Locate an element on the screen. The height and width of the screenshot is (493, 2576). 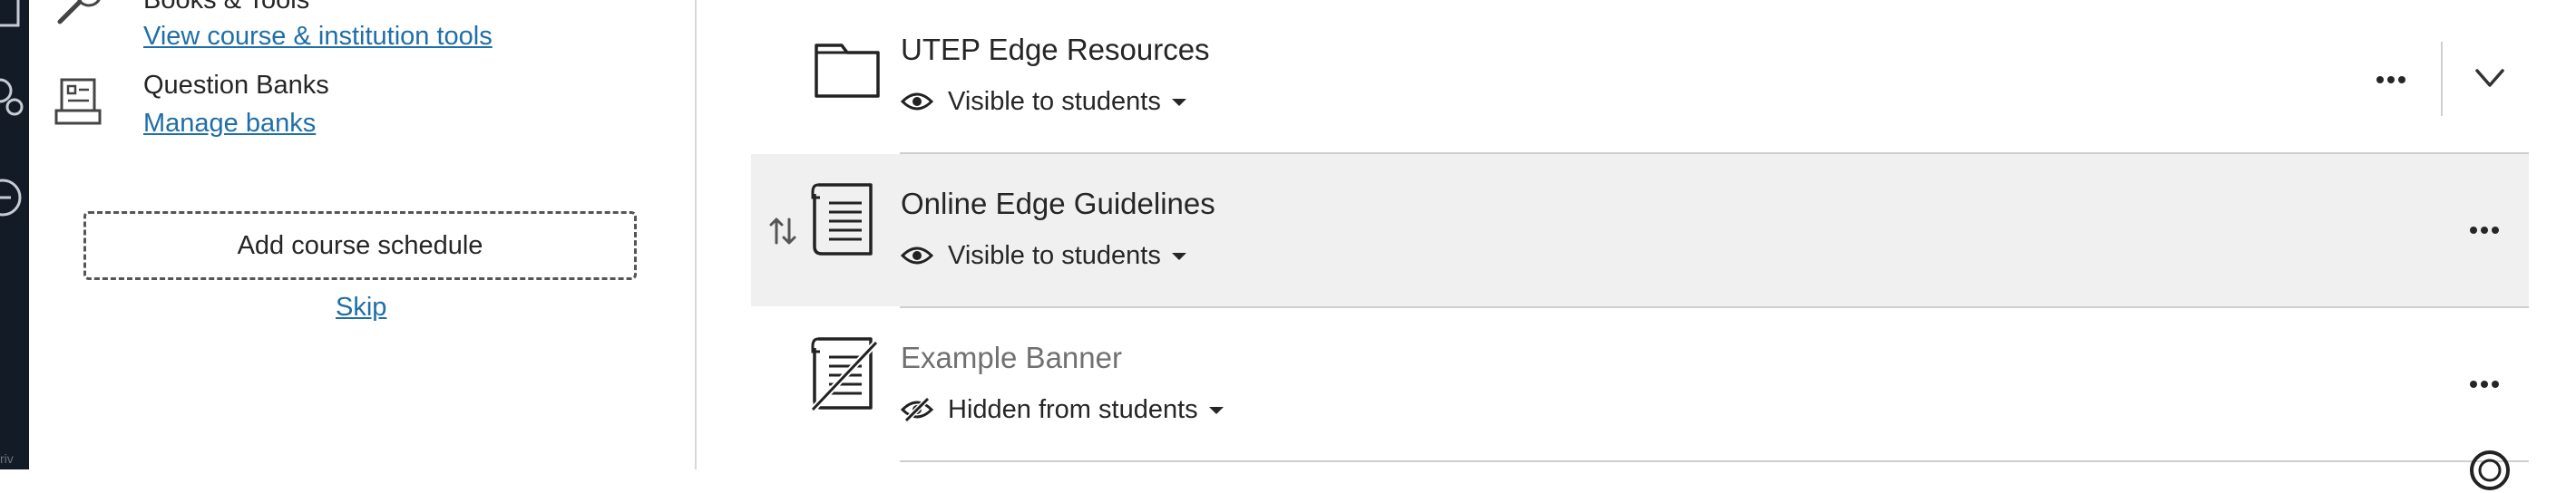
gear-nav-icon is located at coordinates (12, 95).